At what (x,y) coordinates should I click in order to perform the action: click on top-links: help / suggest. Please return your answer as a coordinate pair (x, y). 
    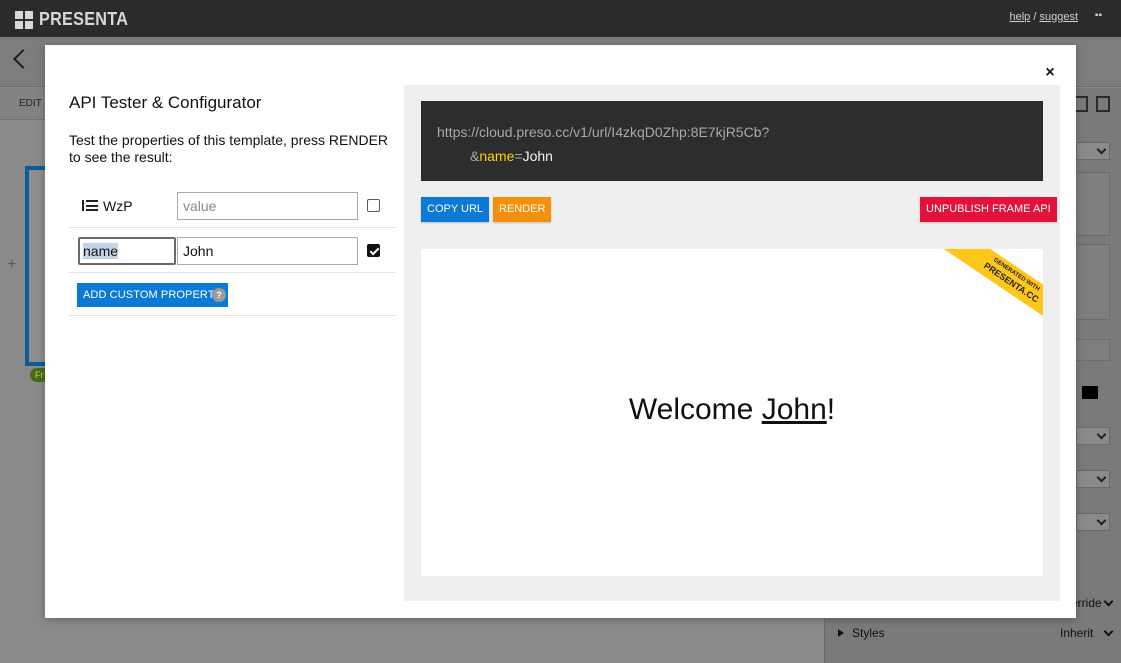
    Looking at the image, I should click on (1043, 17).